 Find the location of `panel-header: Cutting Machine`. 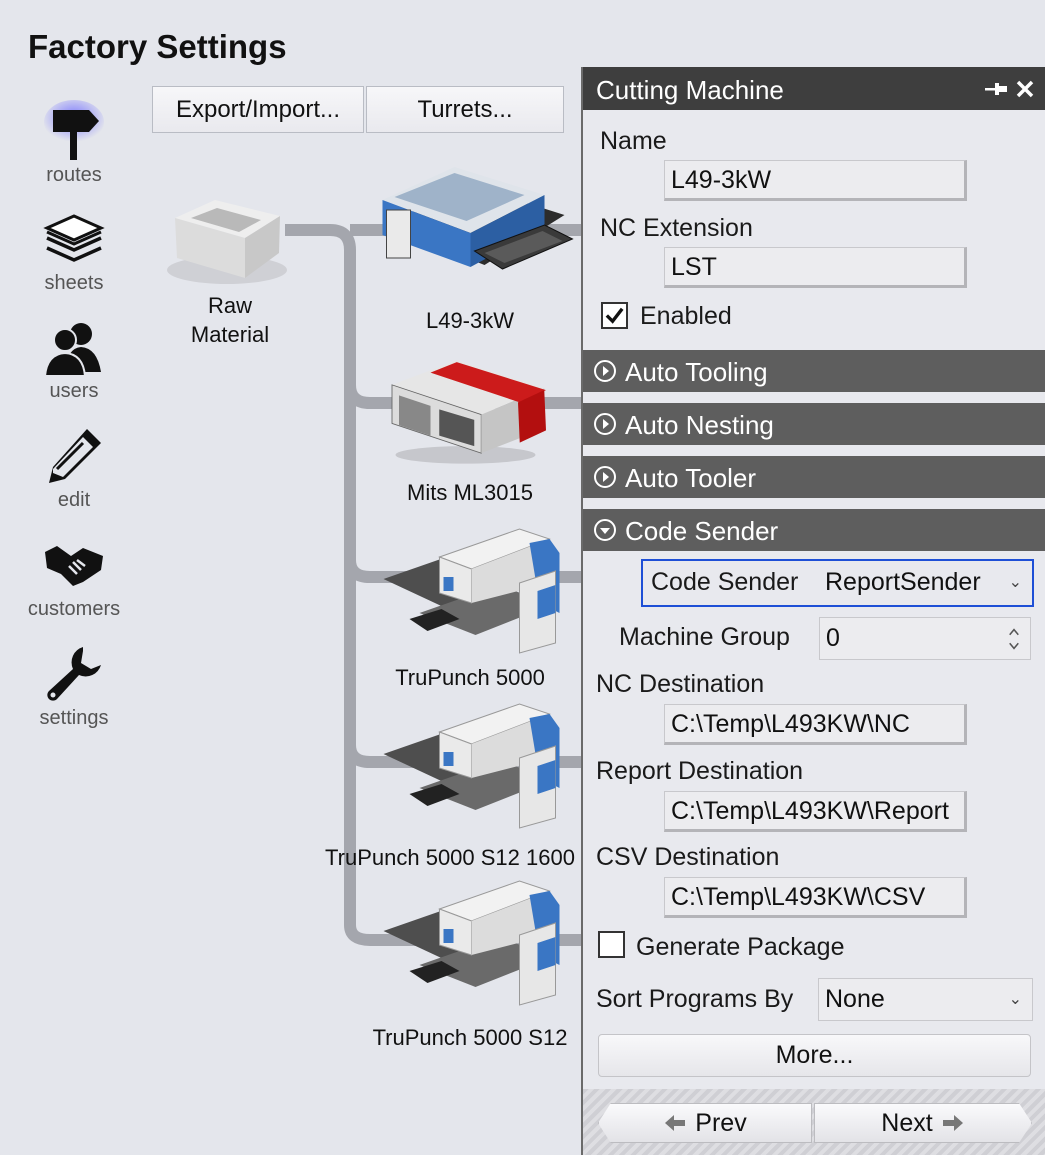

panel-header: Cutting Machine is located at coordinates (814, 88).